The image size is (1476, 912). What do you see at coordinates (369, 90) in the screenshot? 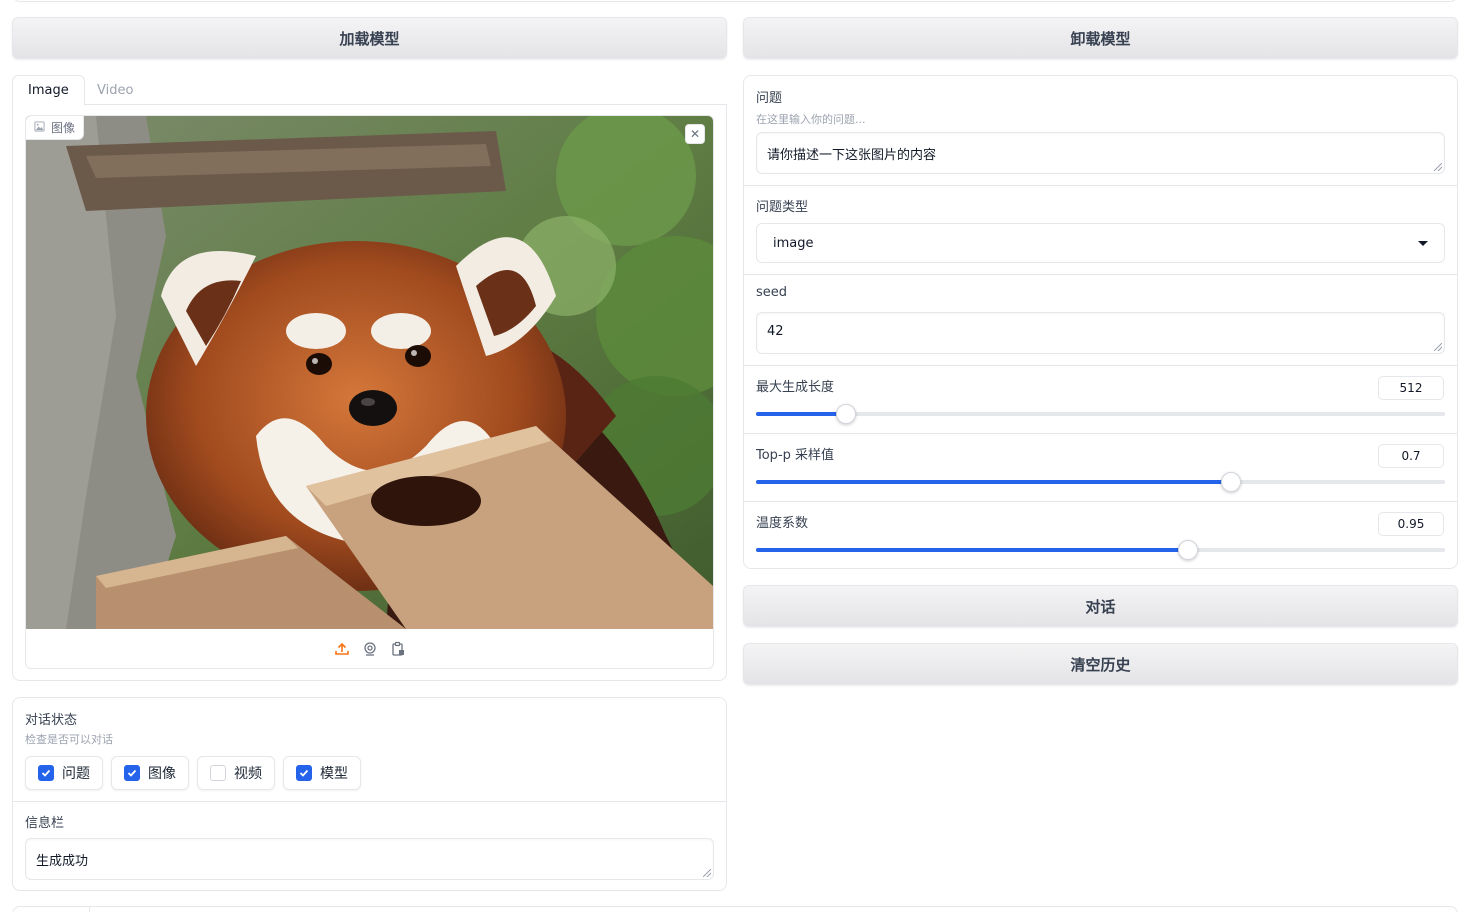
I see `tab-bar: Image Video` at bounding box center [369, 90].